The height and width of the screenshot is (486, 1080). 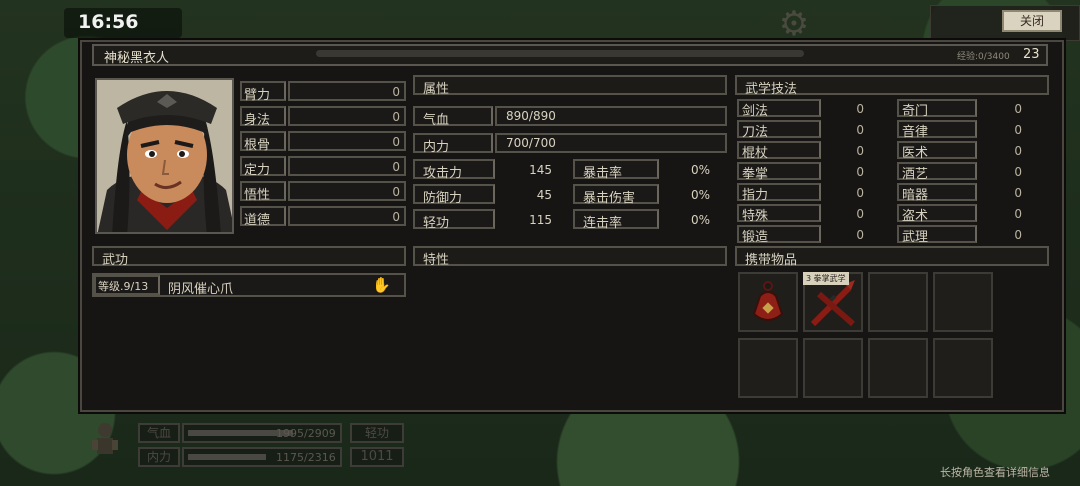 What do you see at coordinates (983, 57) in the screenshot?
I see `exp-text: 经验:0/3400` at bounding box center [983, 57].